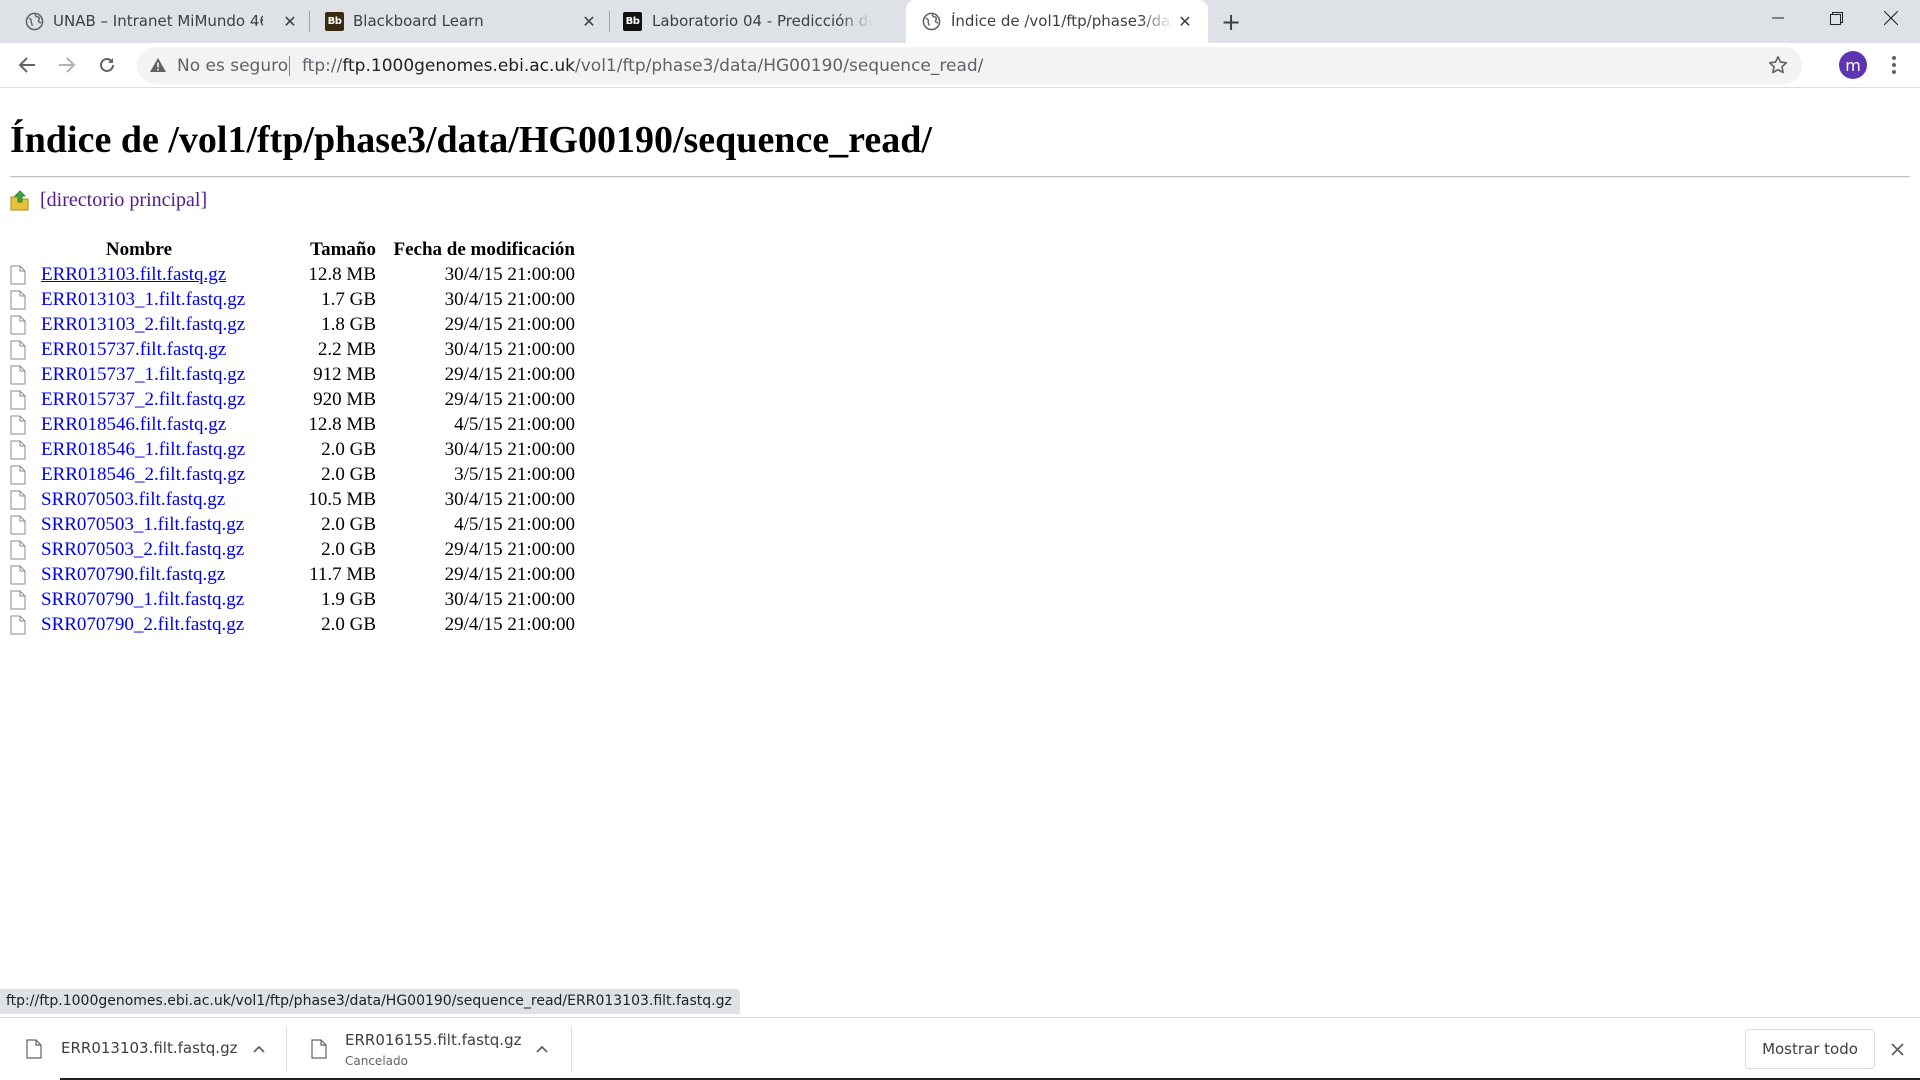 This screenshot has width=1920, height=1080. What do you see at coordinates (143, 400) in the screenshot?
I see `file-link: ERR015737_2.filt.fastq.gz` at bounding box center [143, 400].